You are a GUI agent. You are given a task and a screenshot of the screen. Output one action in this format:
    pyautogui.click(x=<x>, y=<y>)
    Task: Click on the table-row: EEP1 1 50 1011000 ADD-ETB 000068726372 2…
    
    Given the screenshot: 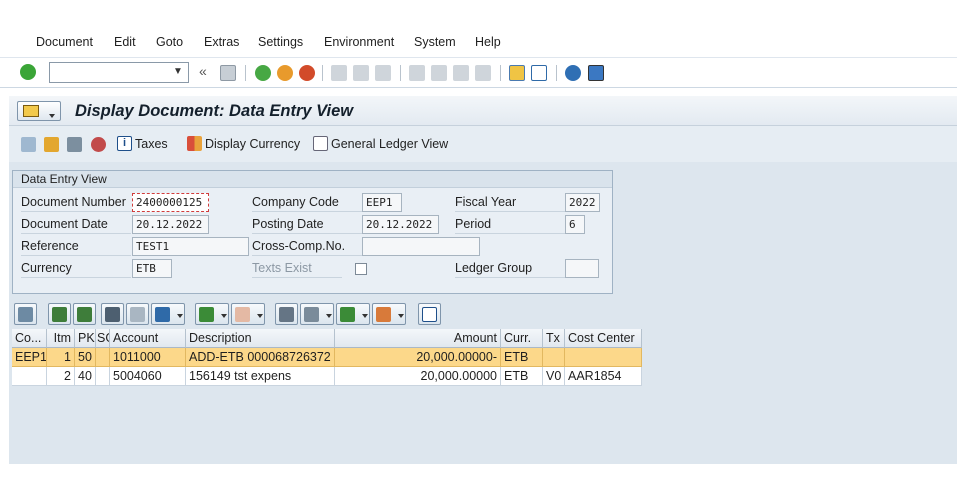 What is the action you would take?
    pyautogui.click(x=327, y=357)
    